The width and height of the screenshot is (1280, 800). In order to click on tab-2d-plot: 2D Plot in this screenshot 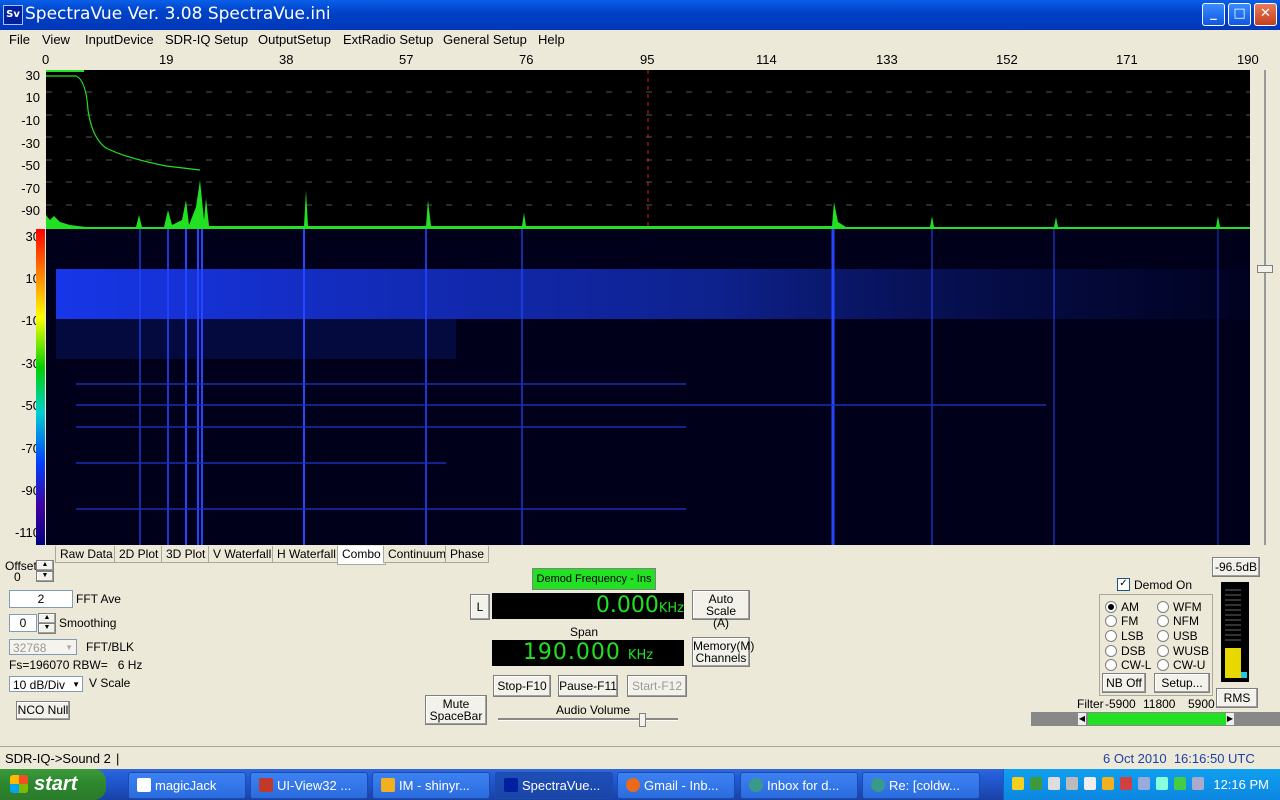, I will do `click(139, 554)`.